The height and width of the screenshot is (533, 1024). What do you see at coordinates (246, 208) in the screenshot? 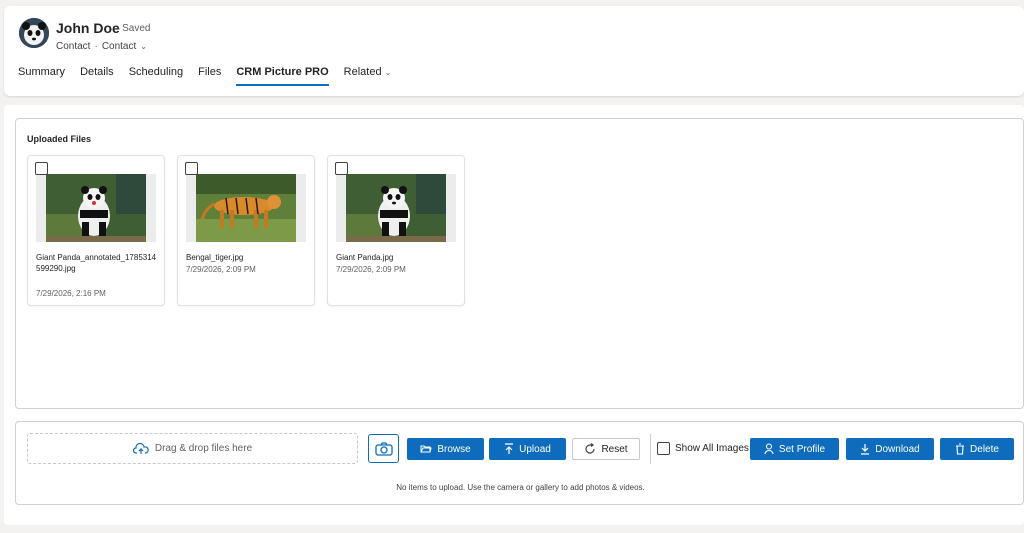
I see `tiger-thumbnail` at bounding box center [246, 208].